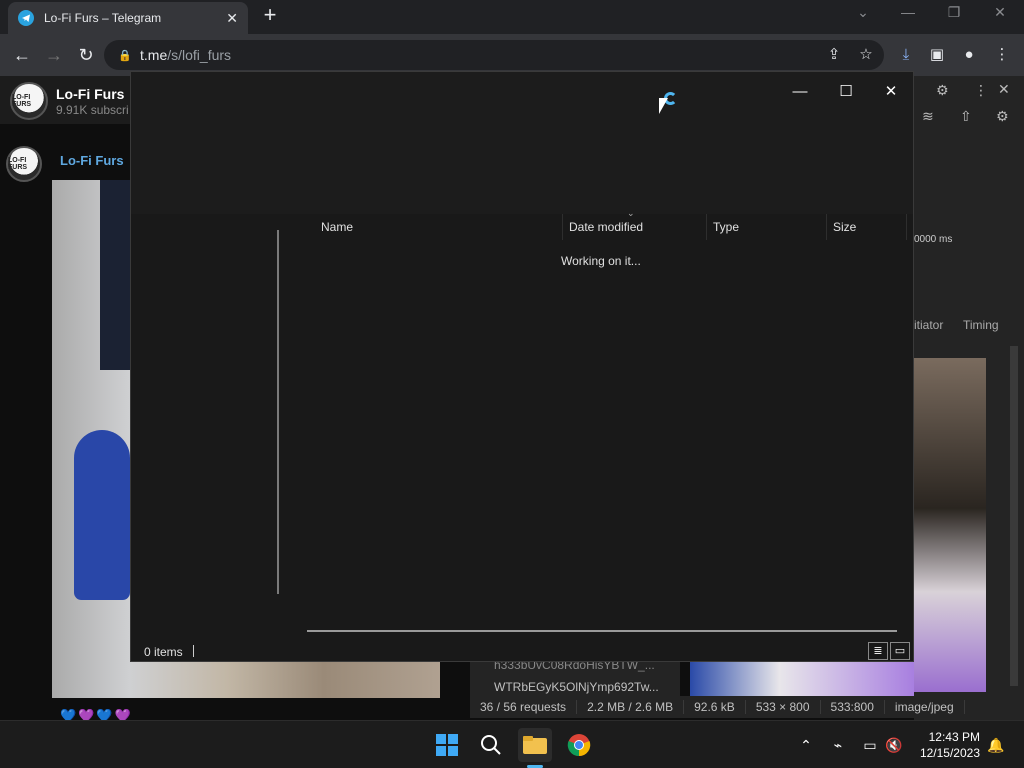 This screenshot has width=1024, height=768. I want to click on clock-date: 12/15/2023, so click(949, 753).